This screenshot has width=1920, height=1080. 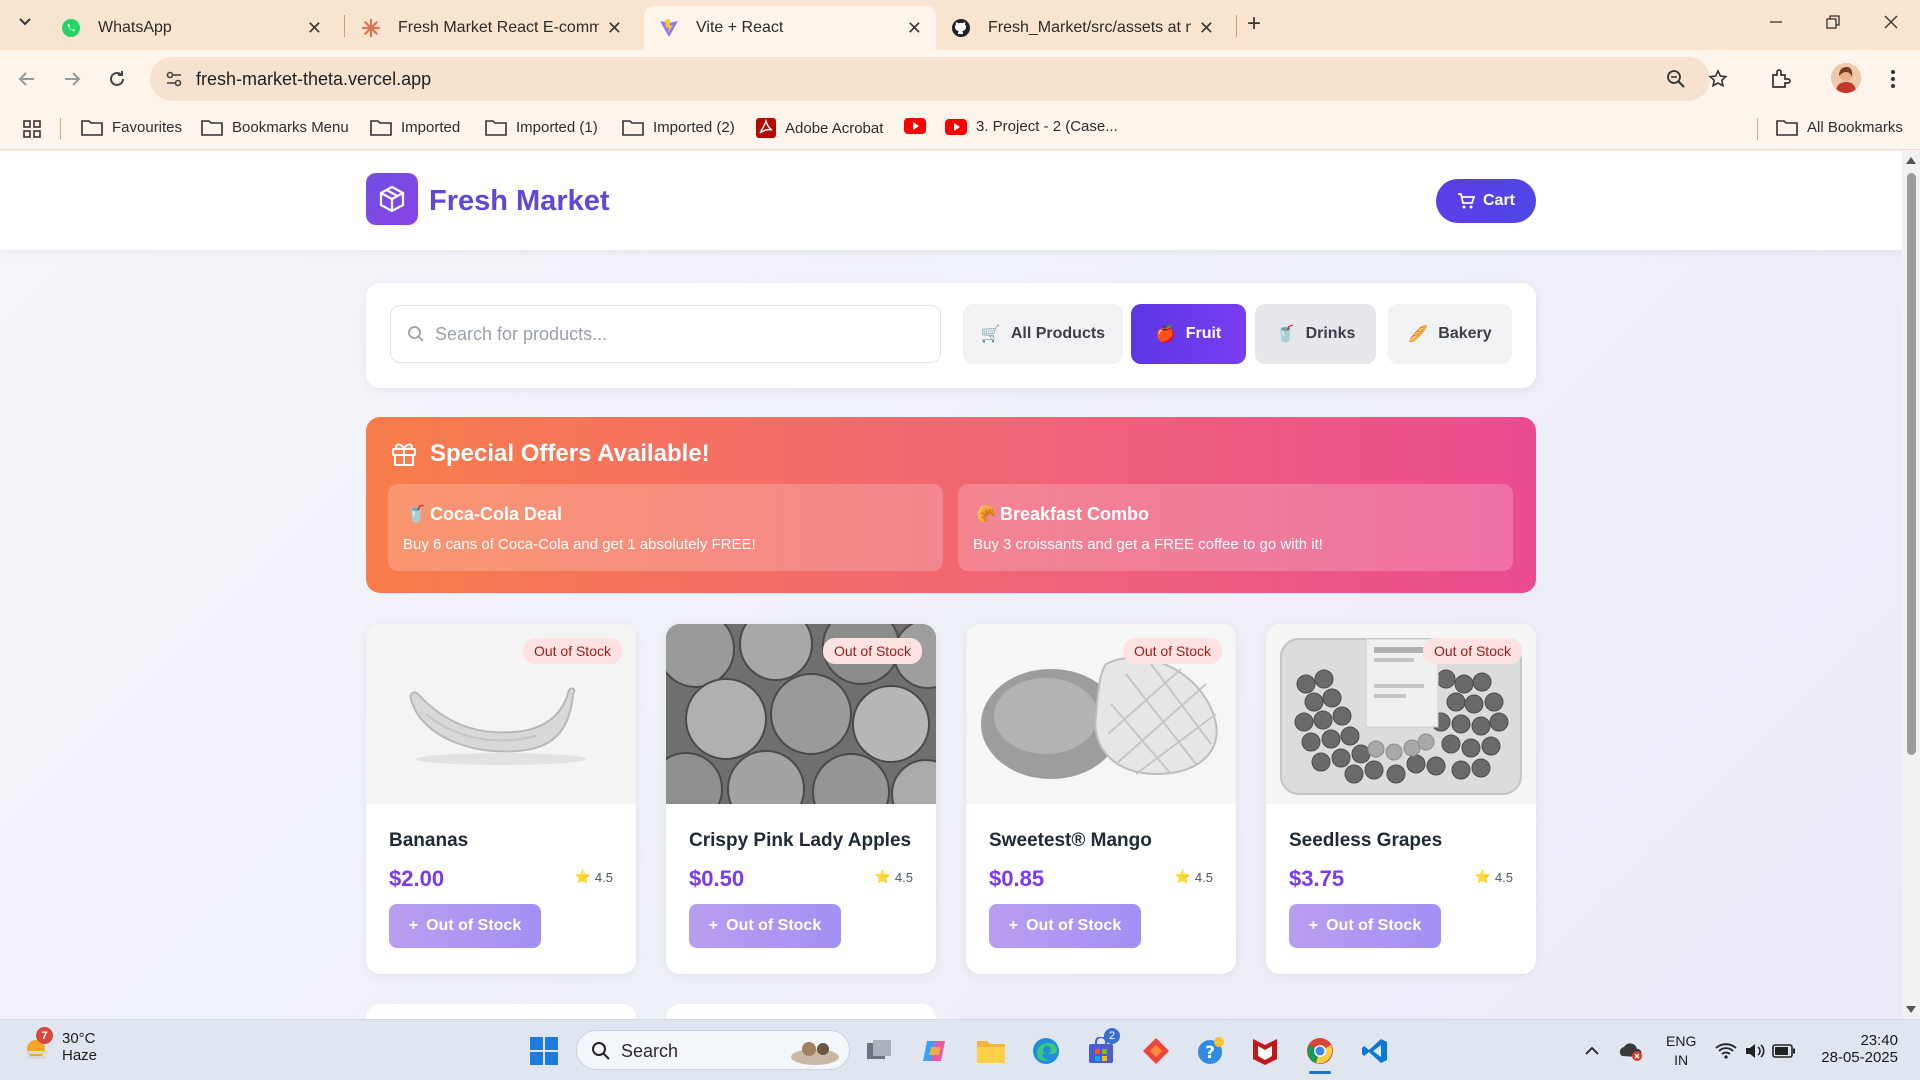 I want to click on product-name: Crispy Pink Lady Apples, so click(x=800, y=840).